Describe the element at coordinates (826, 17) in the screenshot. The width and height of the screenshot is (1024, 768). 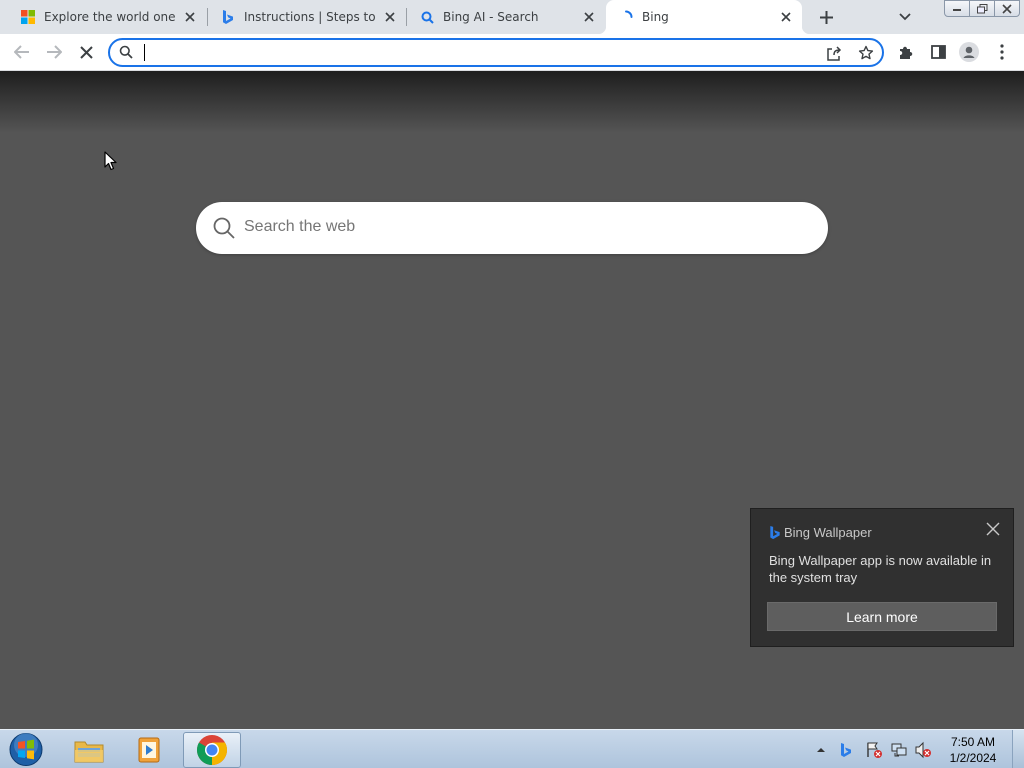
I see `new-tab-button` at that location.